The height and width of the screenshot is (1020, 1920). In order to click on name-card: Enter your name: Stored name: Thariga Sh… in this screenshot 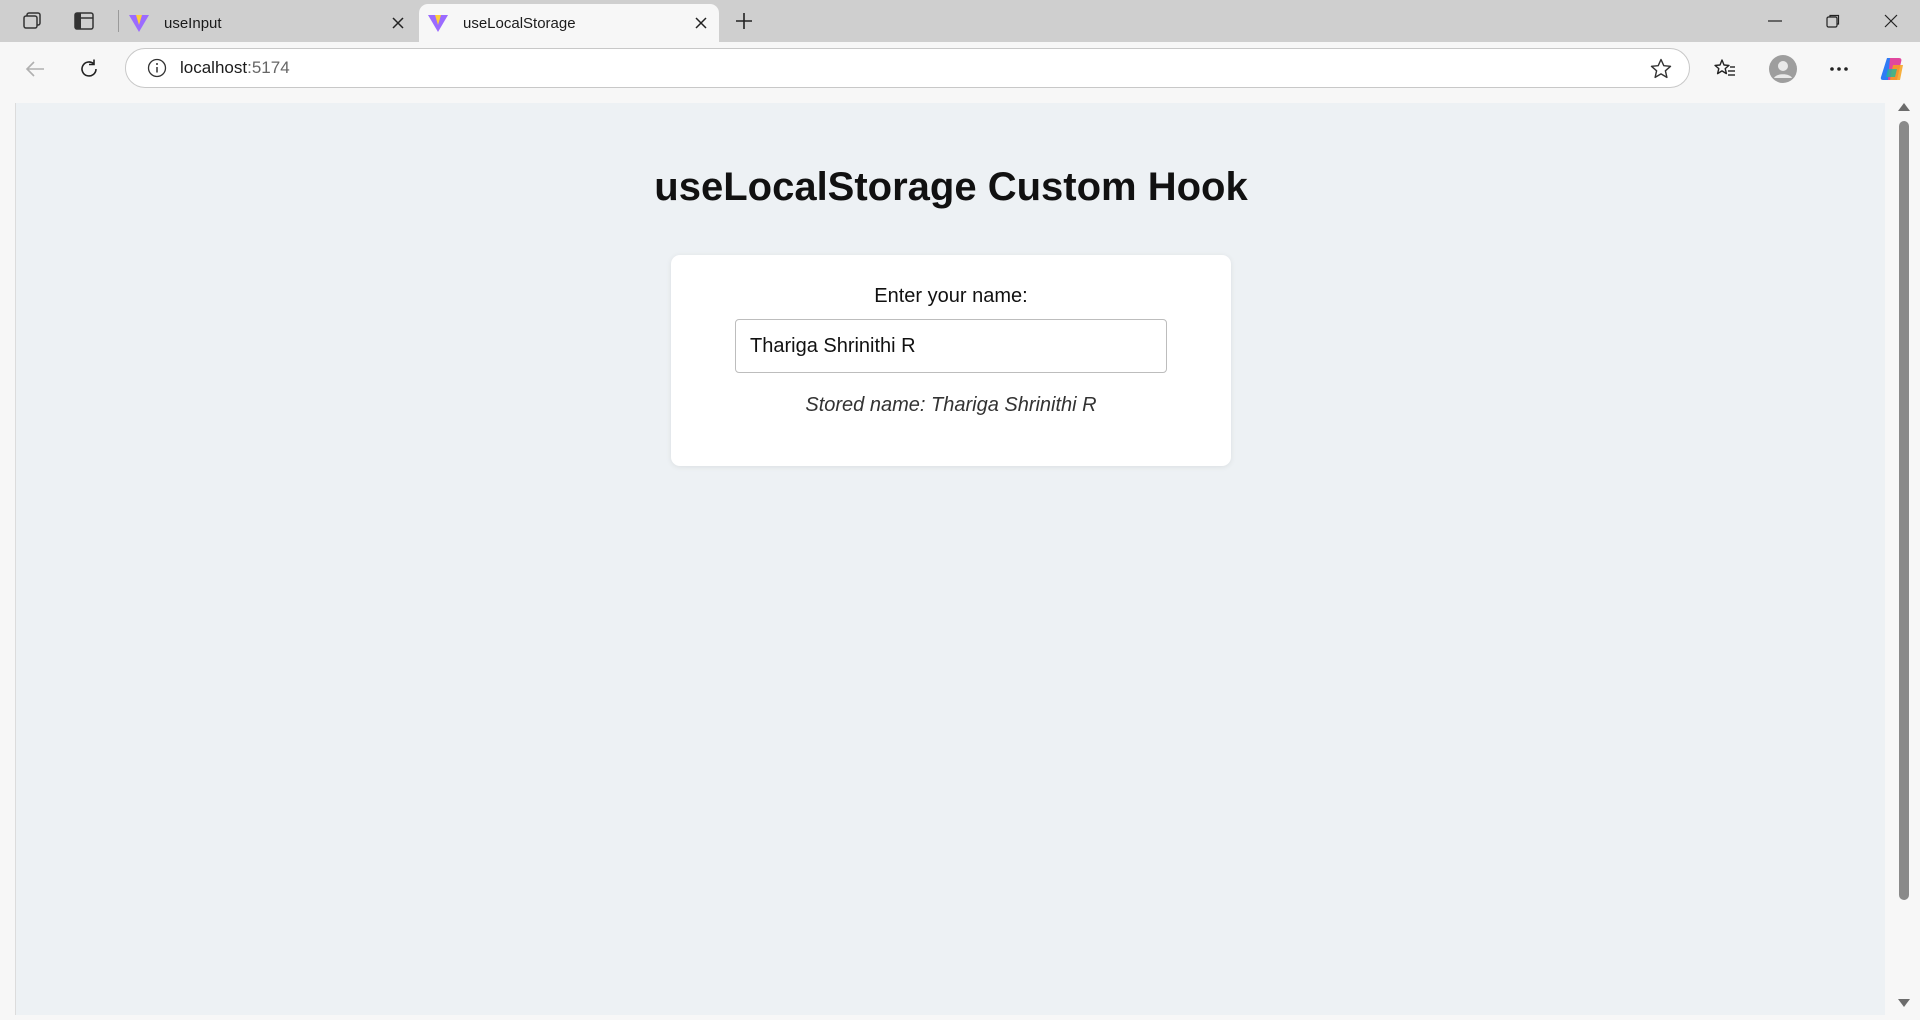, I will do `click(951, 360)`.